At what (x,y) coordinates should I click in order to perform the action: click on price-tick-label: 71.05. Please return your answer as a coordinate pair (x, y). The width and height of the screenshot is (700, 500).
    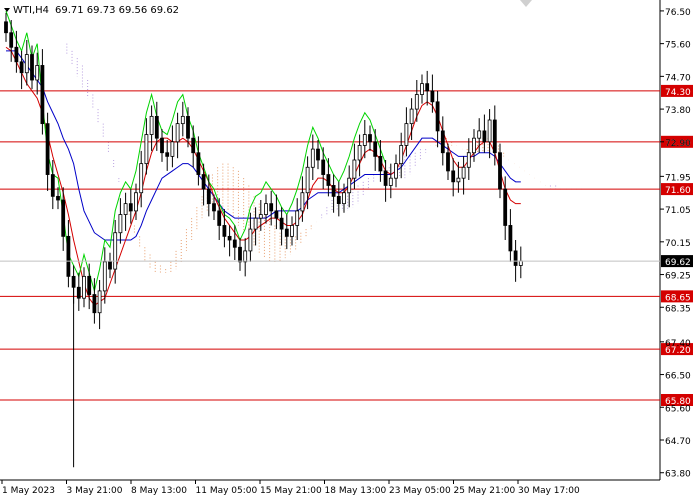
    Looking at the image, I should click on (678, 211).